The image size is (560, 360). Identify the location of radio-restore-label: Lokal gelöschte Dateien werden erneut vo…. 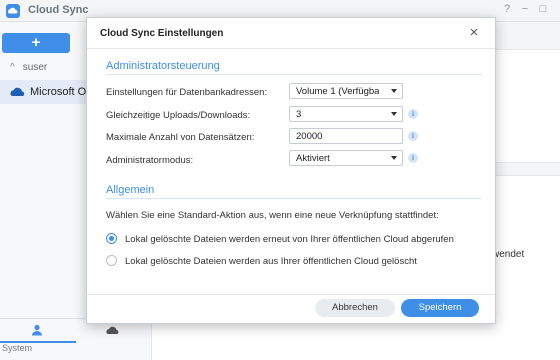
(289, 239).